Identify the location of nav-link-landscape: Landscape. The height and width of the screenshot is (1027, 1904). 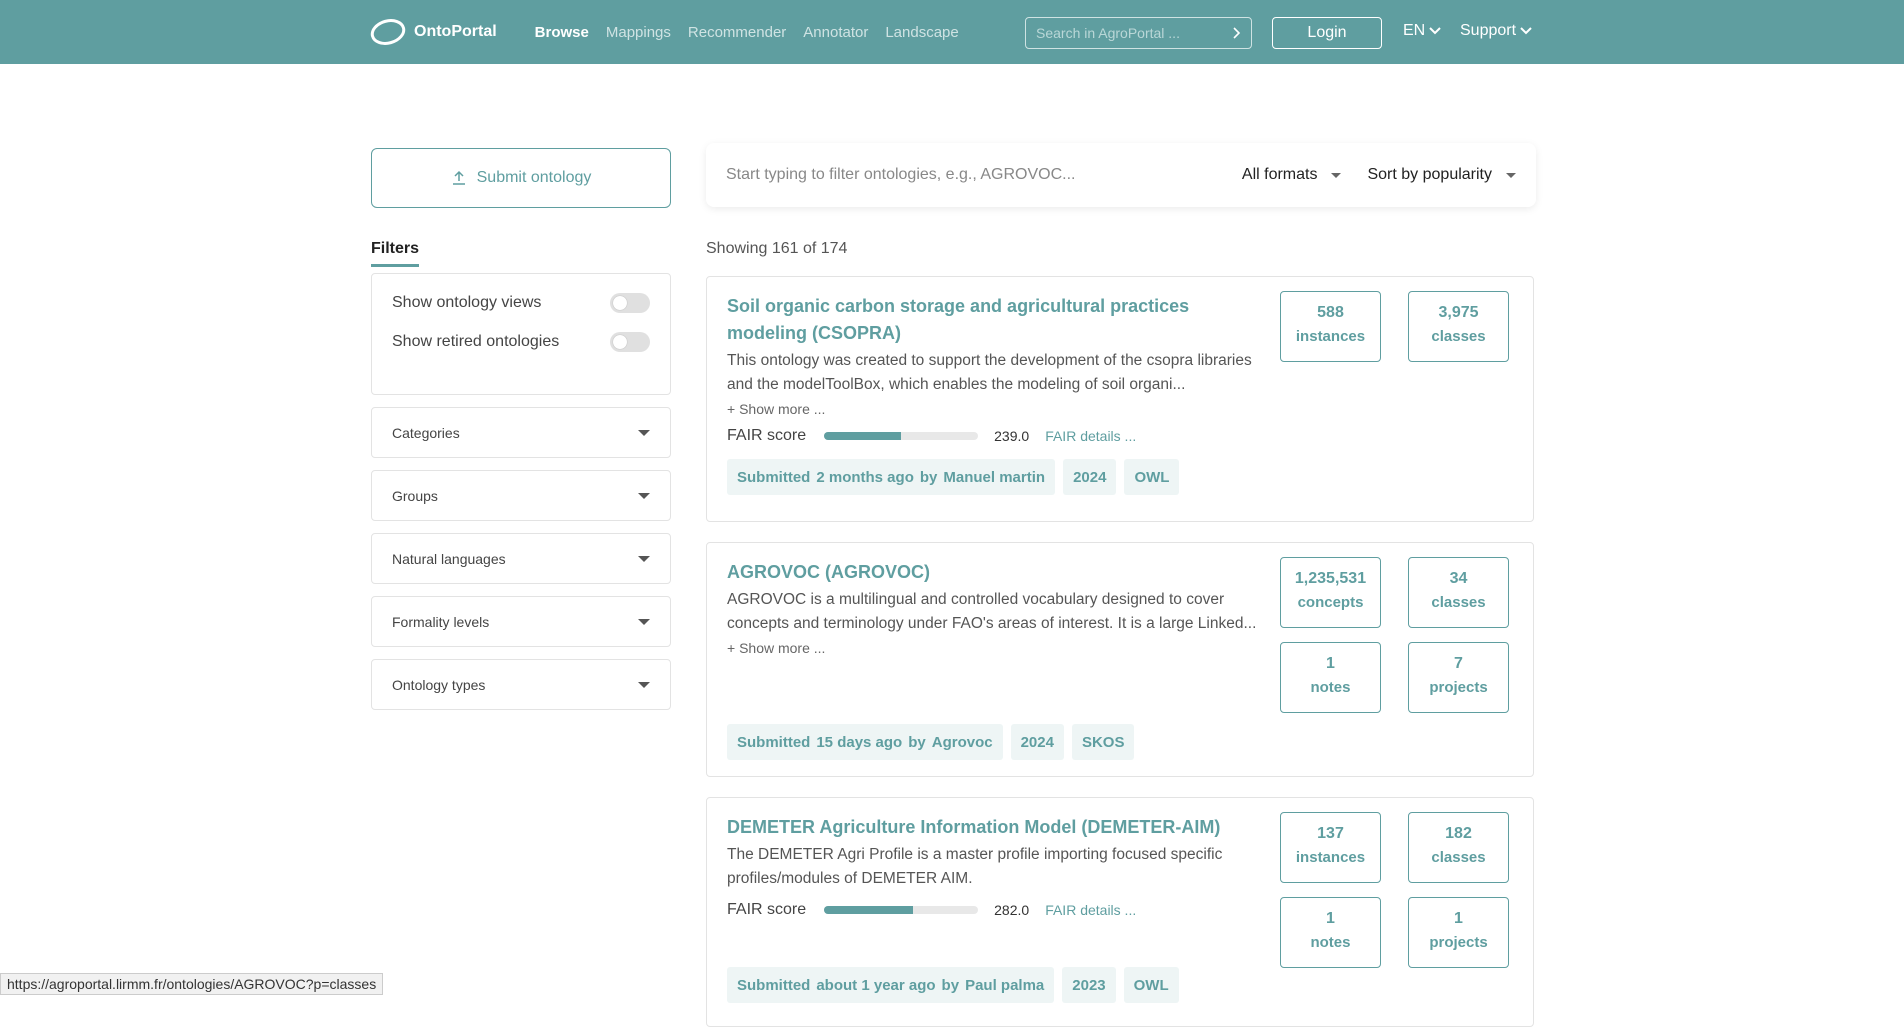
(921, 32).